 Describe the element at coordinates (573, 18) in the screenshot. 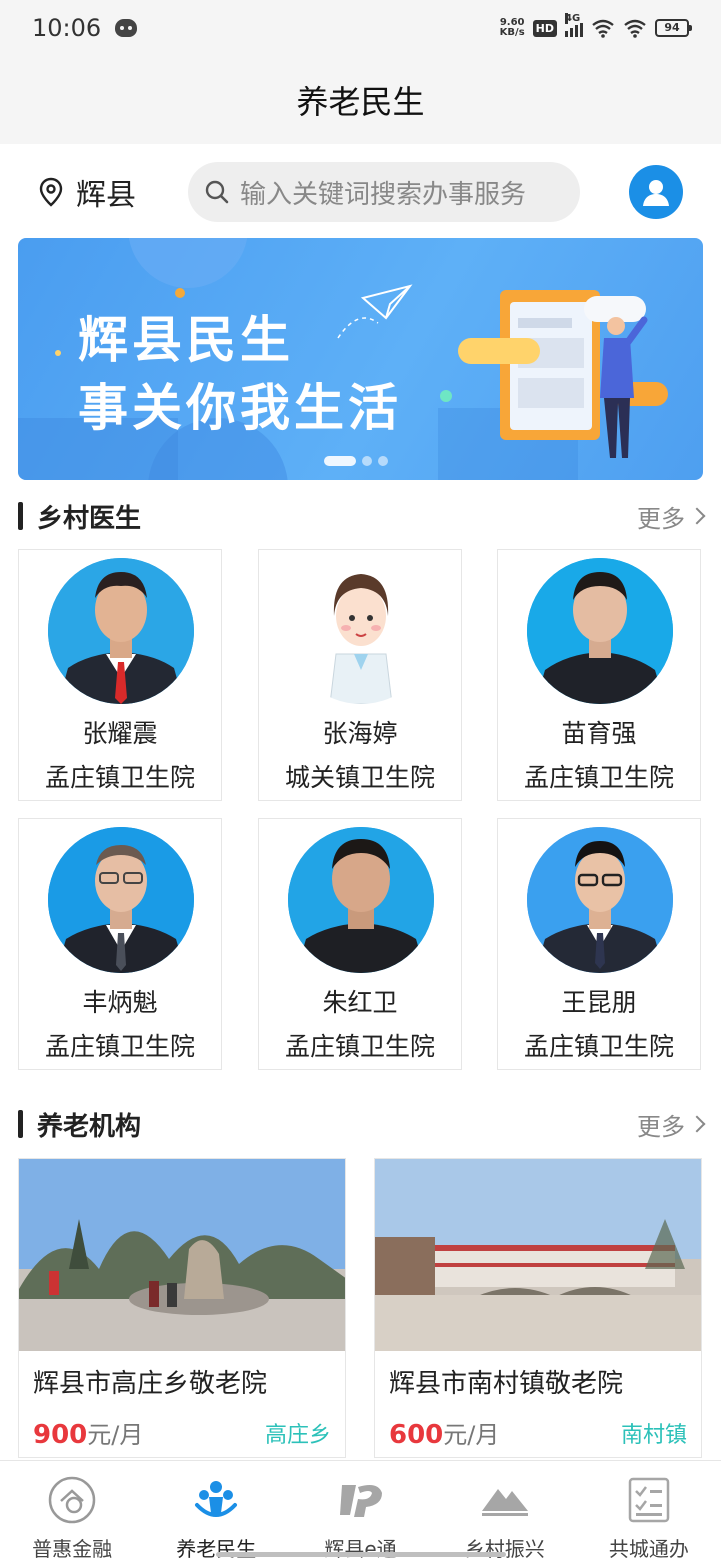

I see `network-type: 4G` at that location.